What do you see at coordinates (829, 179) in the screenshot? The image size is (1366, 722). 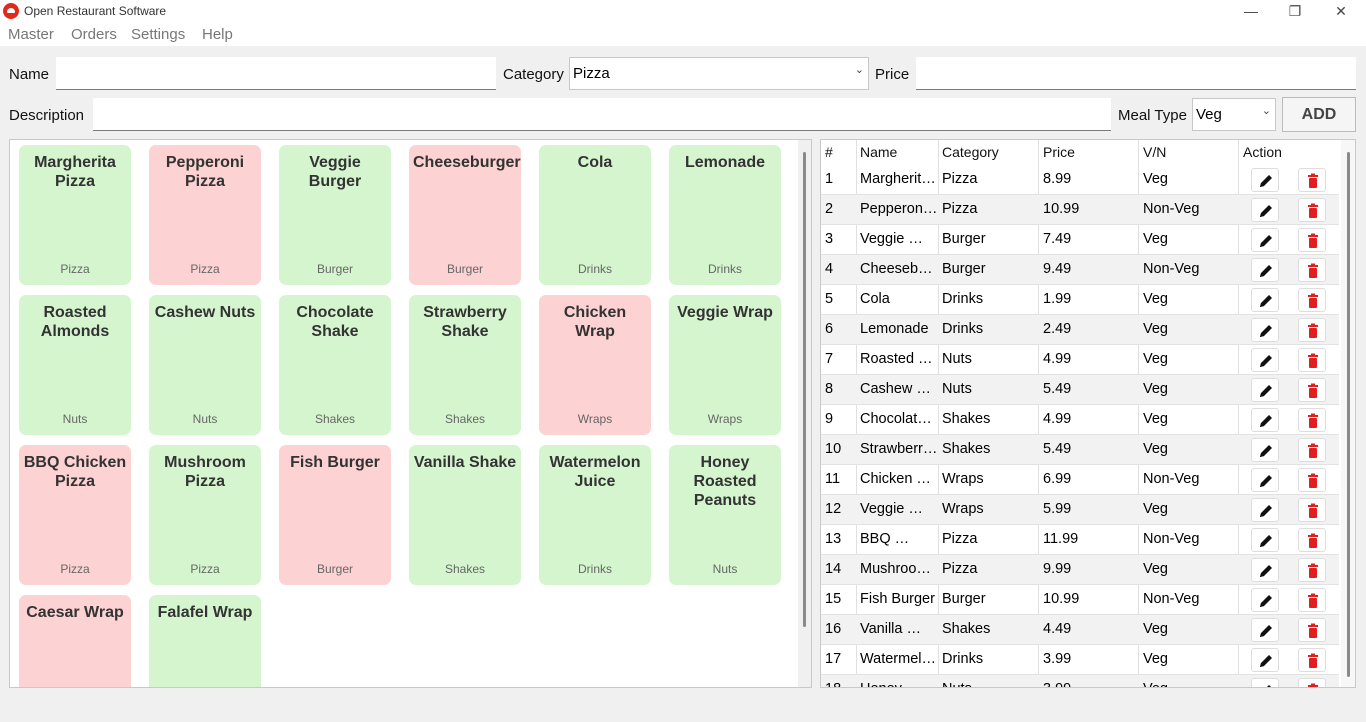 I see `table-cell: 1` at bounding box center [829, 179].